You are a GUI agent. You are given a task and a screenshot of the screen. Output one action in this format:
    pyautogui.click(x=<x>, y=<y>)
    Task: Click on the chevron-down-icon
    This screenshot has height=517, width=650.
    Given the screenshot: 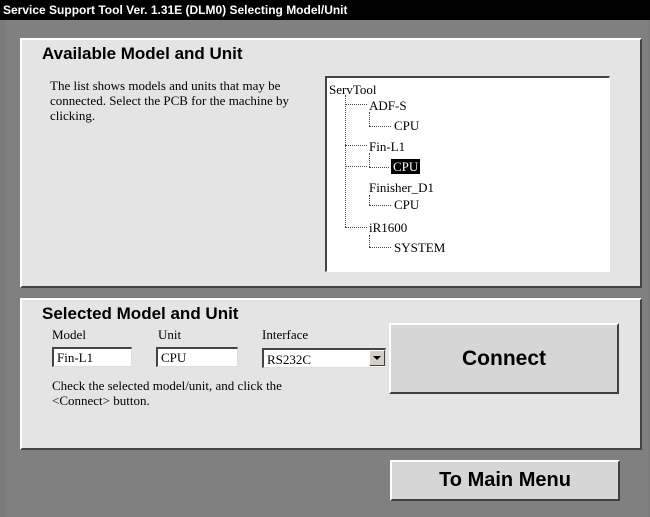 What is the action you would take?
    pyautogui.click(x=377, y=358)
    